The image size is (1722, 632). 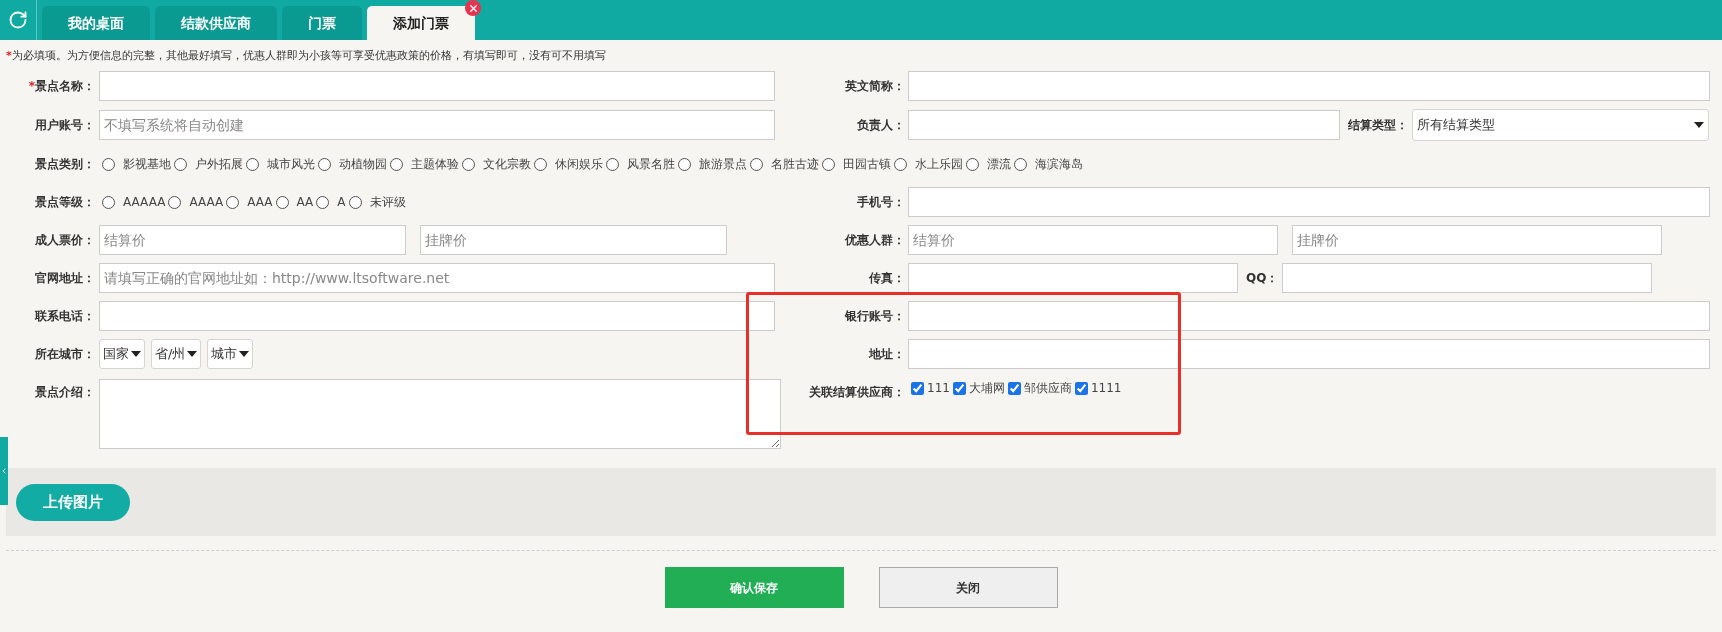 I want to click on radio-label: A, so click(x=341, y=202).